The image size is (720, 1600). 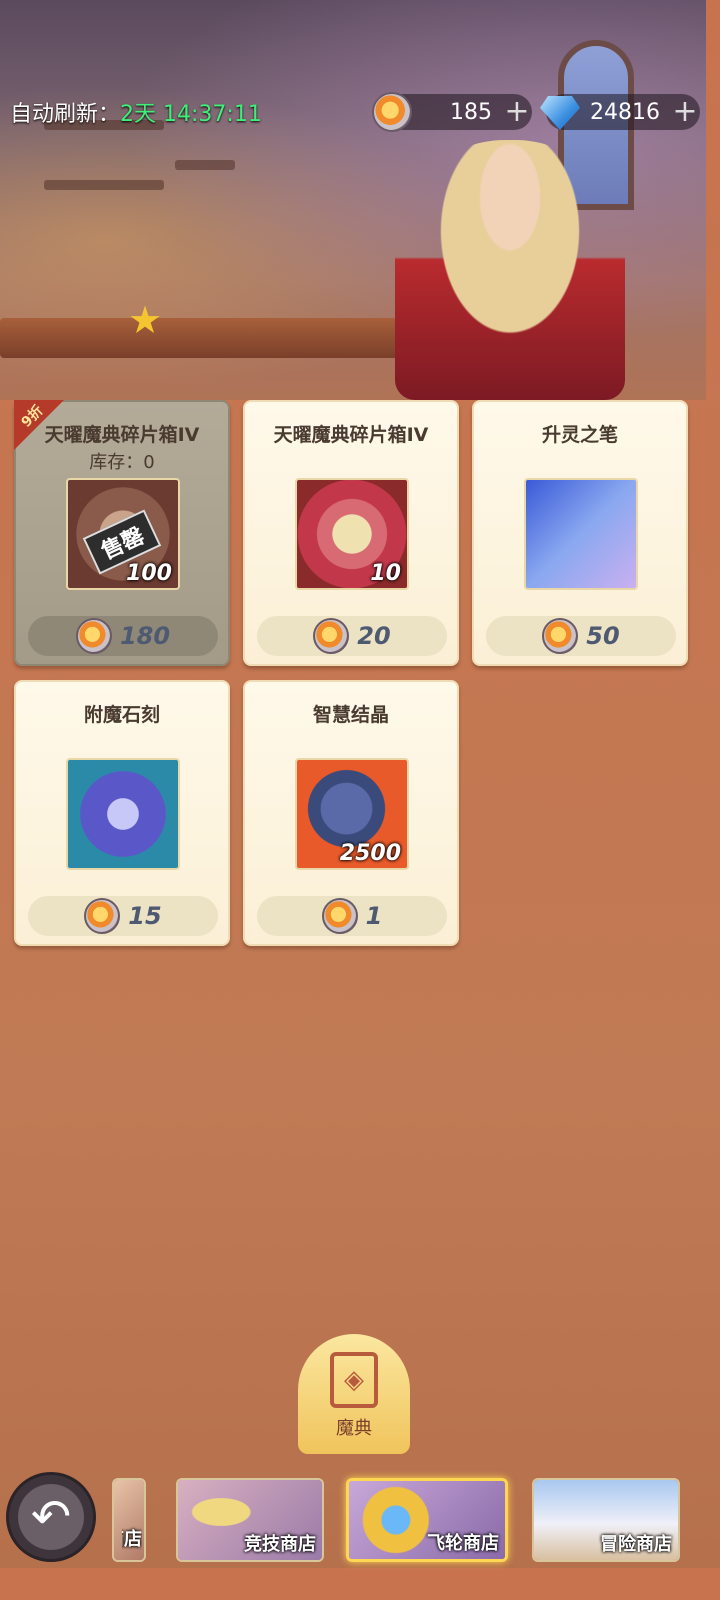 I want to click on shop-item-card: 附魔石刻 15, so click(x=122, y=813).